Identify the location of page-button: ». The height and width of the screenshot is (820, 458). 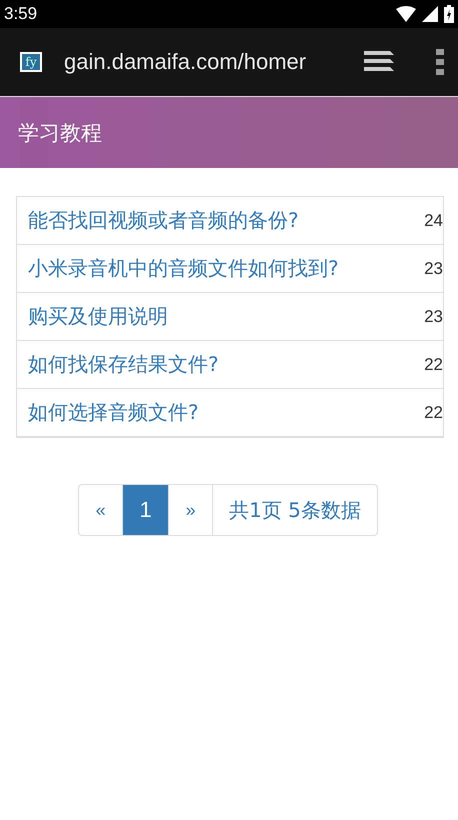
(191, 510).